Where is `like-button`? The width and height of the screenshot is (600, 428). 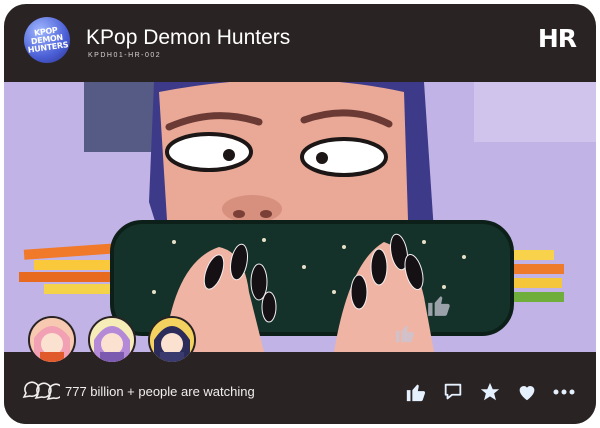 like-button is located at coordinates (416, 392).